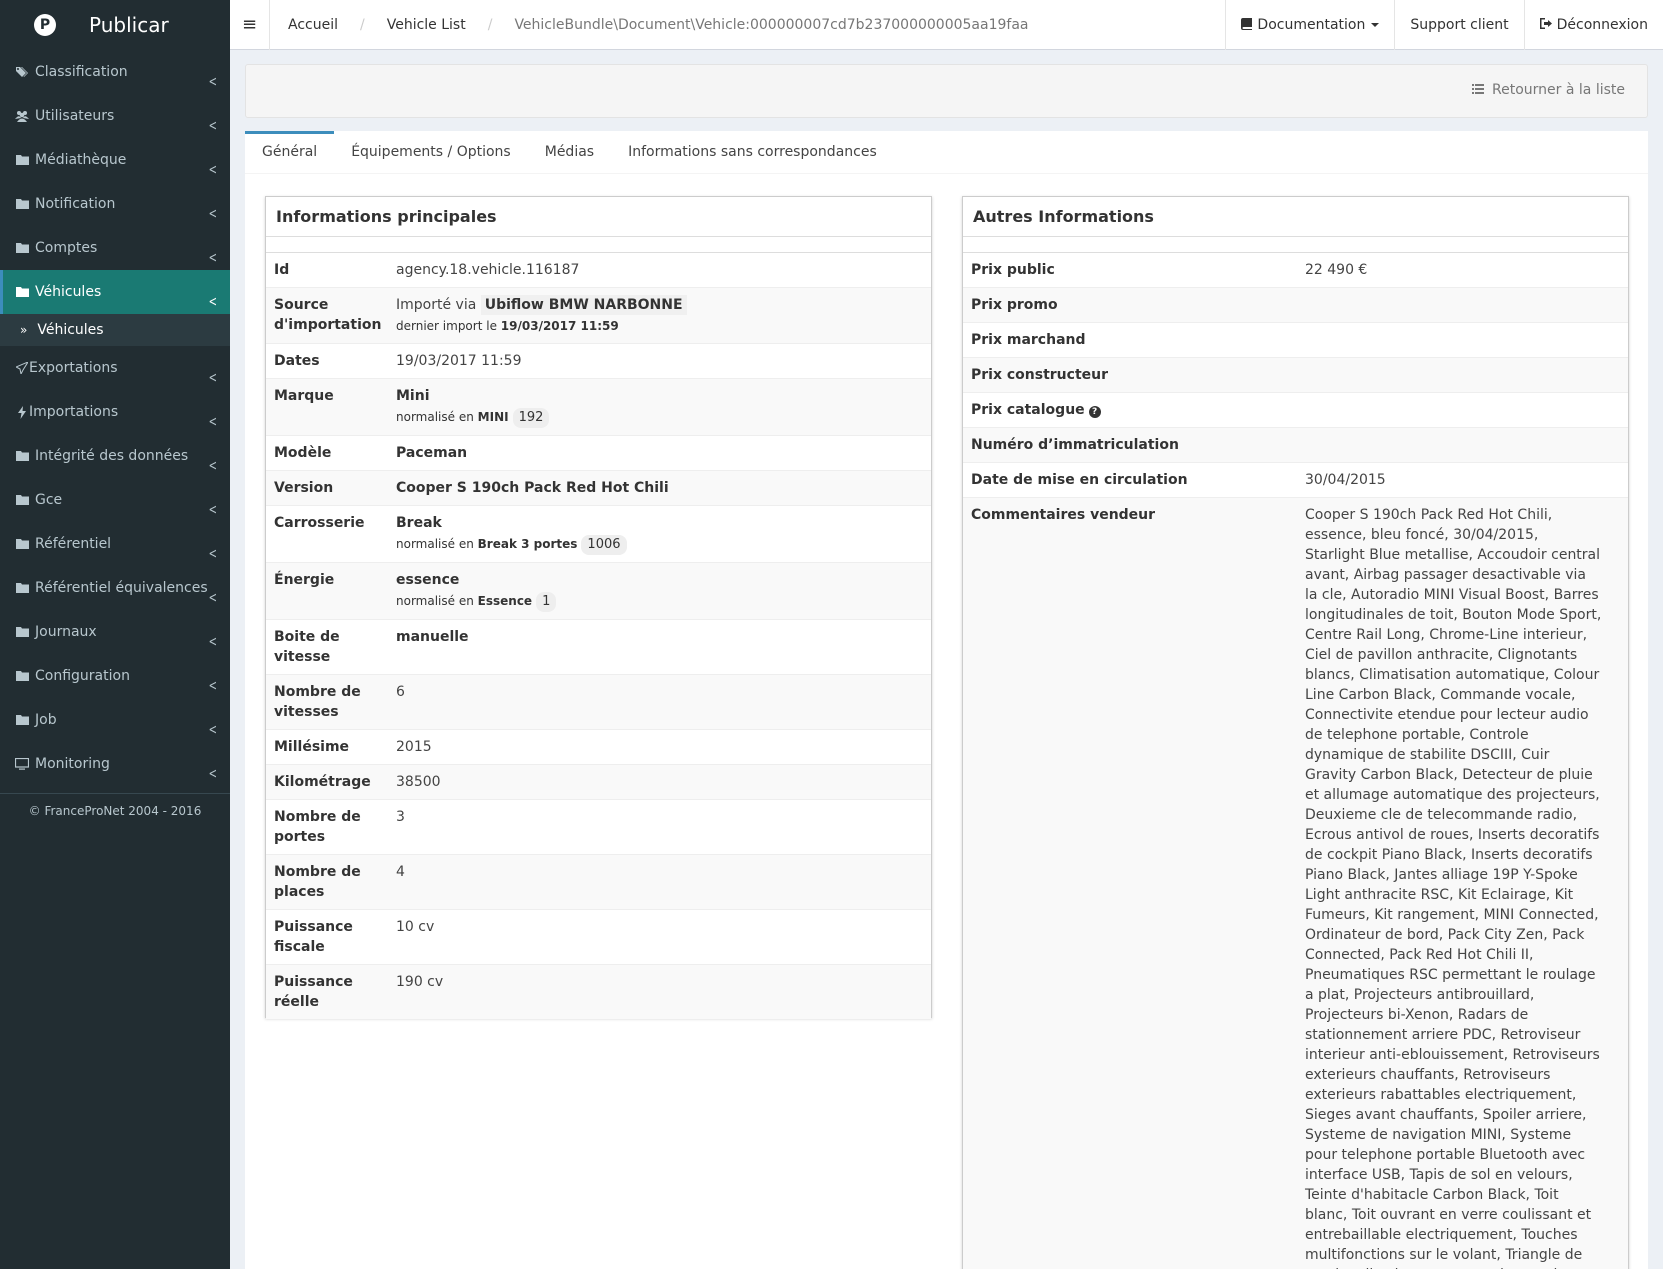 This screenshot has width=1663, height=1269. I want to click on field-value: 190 cv, so click(420, 982).